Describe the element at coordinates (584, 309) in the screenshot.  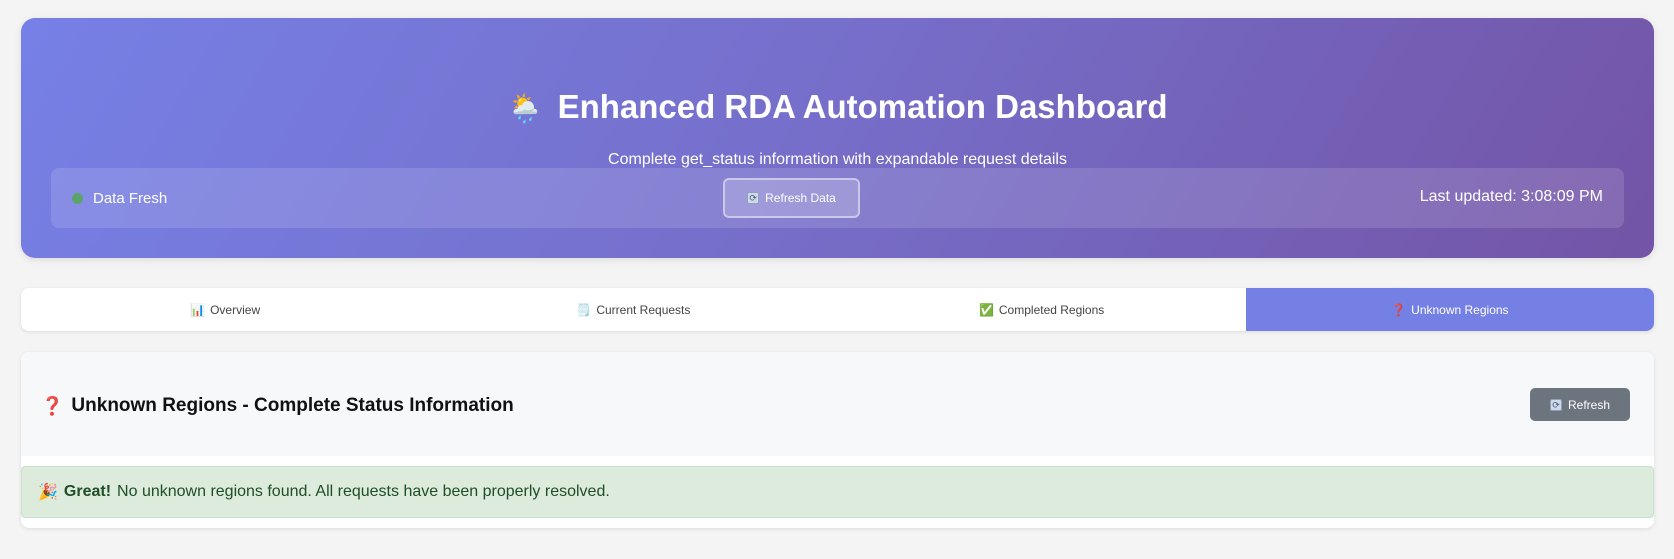
I see `notepad-icon: 🗒️` at that location.